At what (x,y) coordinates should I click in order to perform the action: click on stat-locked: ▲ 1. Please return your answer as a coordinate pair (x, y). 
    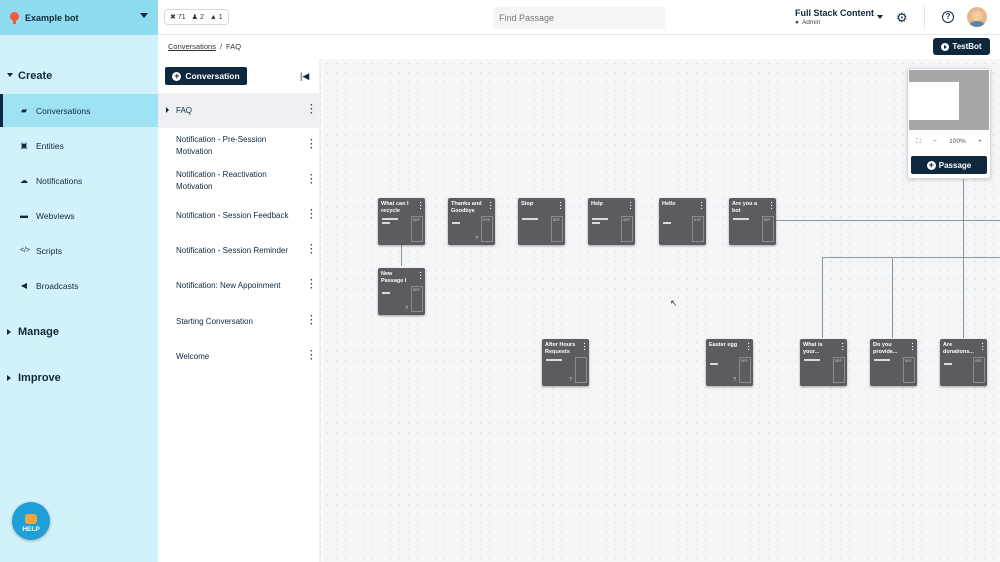
    Looking at the image, I should click on (216, 17).